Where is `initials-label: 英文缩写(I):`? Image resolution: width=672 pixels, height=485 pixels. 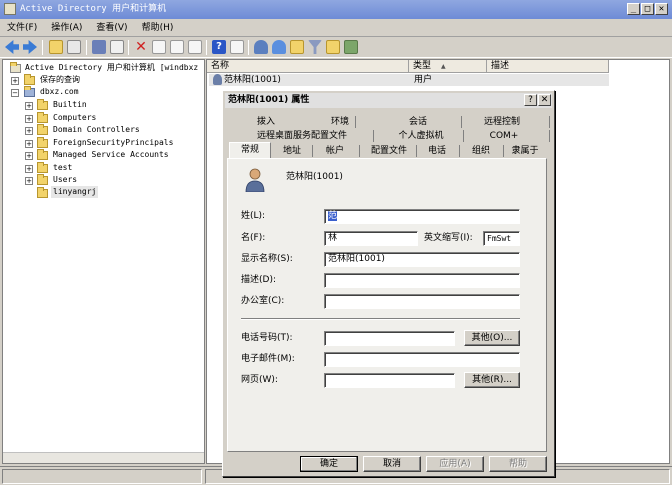
initials-label: 英文缩写(I): is located at coordinates (448, 238).